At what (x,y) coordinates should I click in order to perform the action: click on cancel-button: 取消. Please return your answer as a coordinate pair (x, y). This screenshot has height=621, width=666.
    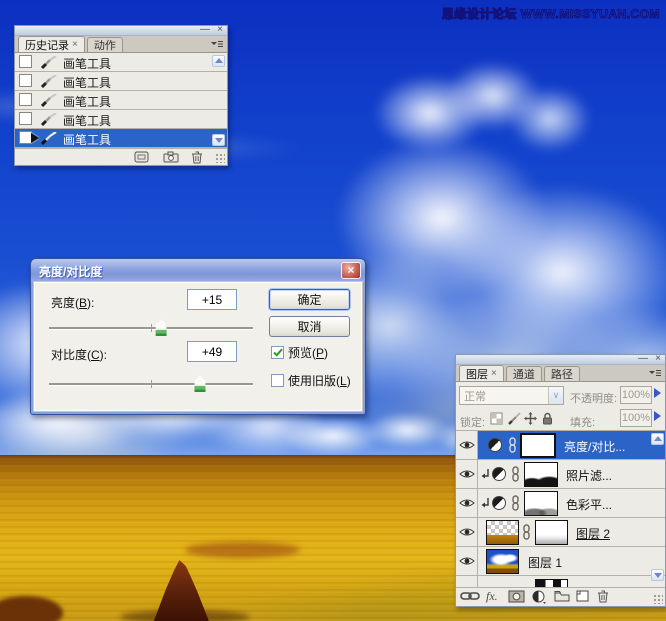
    Looking at the image, I should click on (309, 326).